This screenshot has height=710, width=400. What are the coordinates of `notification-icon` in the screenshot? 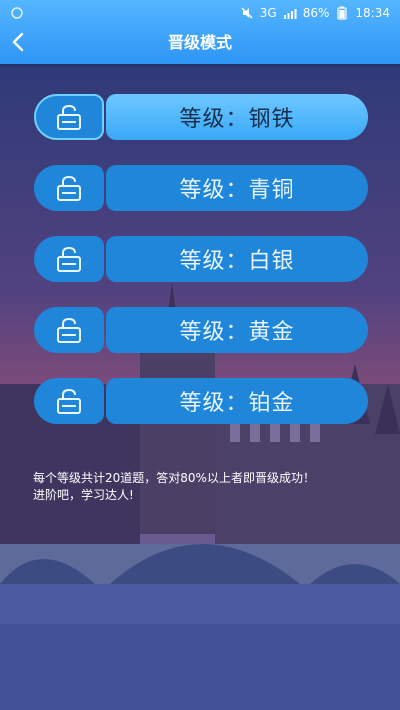 It's located at (17, 13).